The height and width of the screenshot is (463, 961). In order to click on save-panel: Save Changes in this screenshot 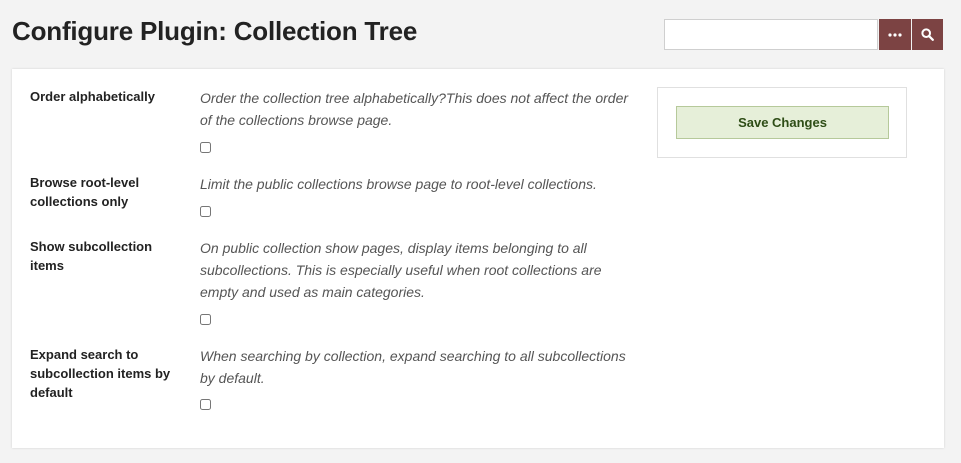, I will do `click(782, 122)`.